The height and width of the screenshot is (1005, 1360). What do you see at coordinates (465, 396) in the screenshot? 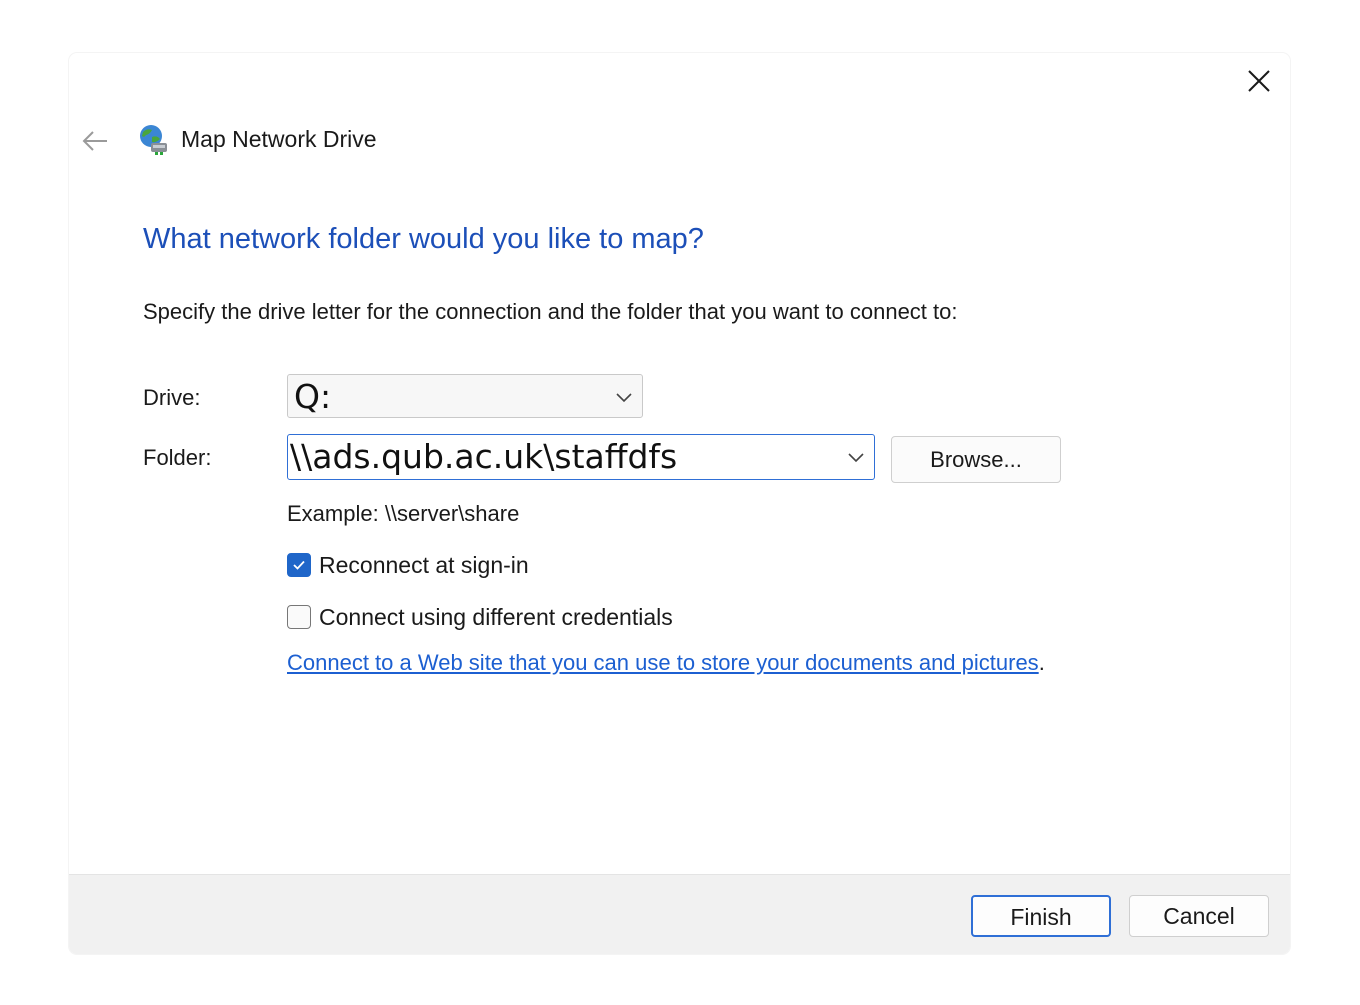
I see `drive-select: Q:` at bounding box center [465, 396].